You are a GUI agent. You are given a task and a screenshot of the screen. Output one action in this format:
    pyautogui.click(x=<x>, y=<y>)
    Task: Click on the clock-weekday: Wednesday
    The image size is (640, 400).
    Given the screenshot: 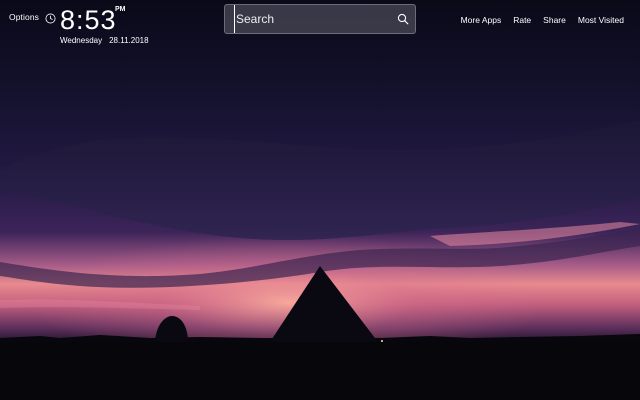 What is the action you would take?
    pyautogui.click(x=81, y=40)
    